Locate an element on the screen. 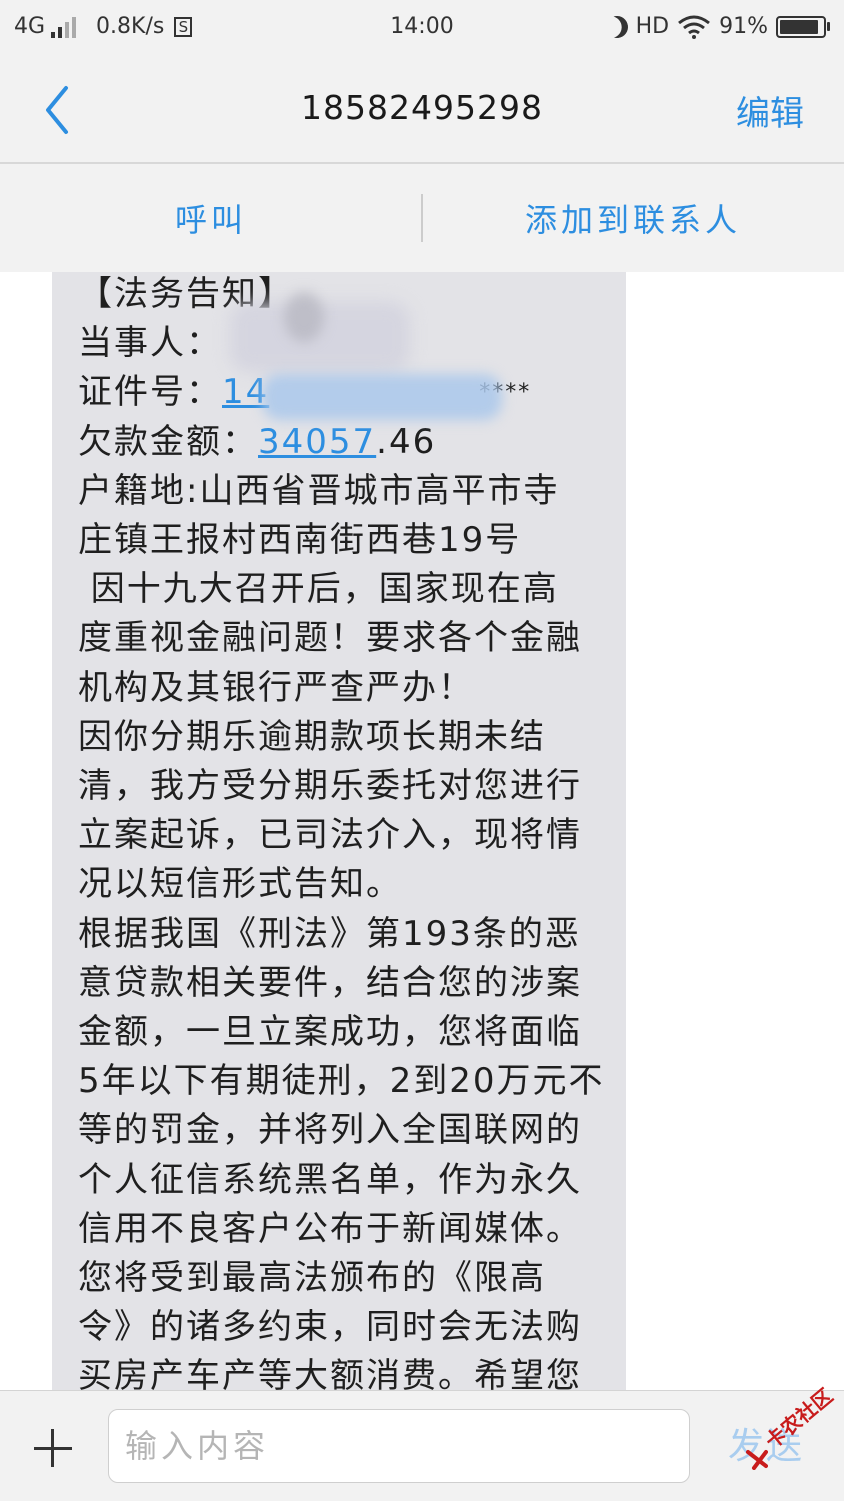 The width and height of the screenshot is (844, 1501). message-line: 立案起诉，已司法介入，现将情 is located at coordinates (330, 835).